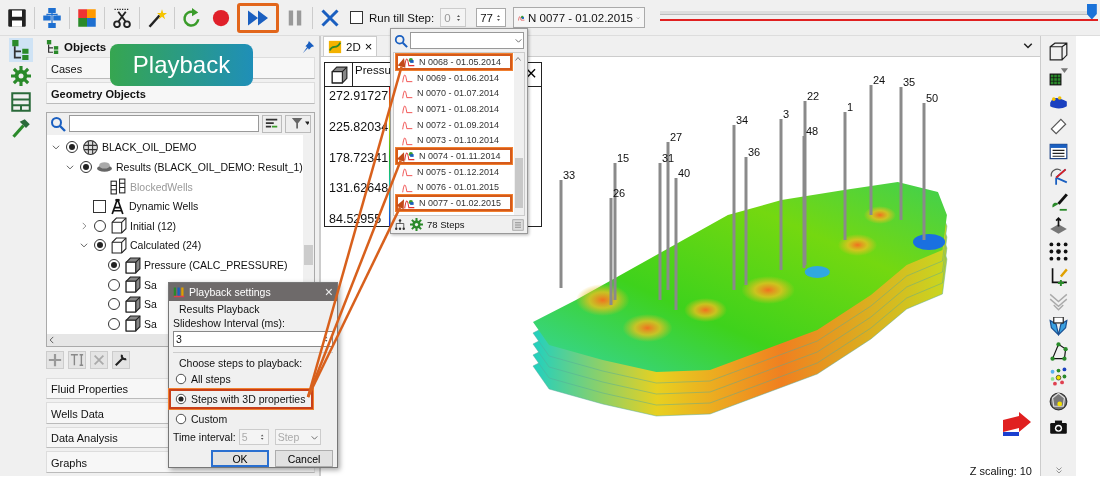 The image size is (1100, 489). Describe the element at coordinates (879, 80) in the screenshot. I see `well-label: 24` at that location.